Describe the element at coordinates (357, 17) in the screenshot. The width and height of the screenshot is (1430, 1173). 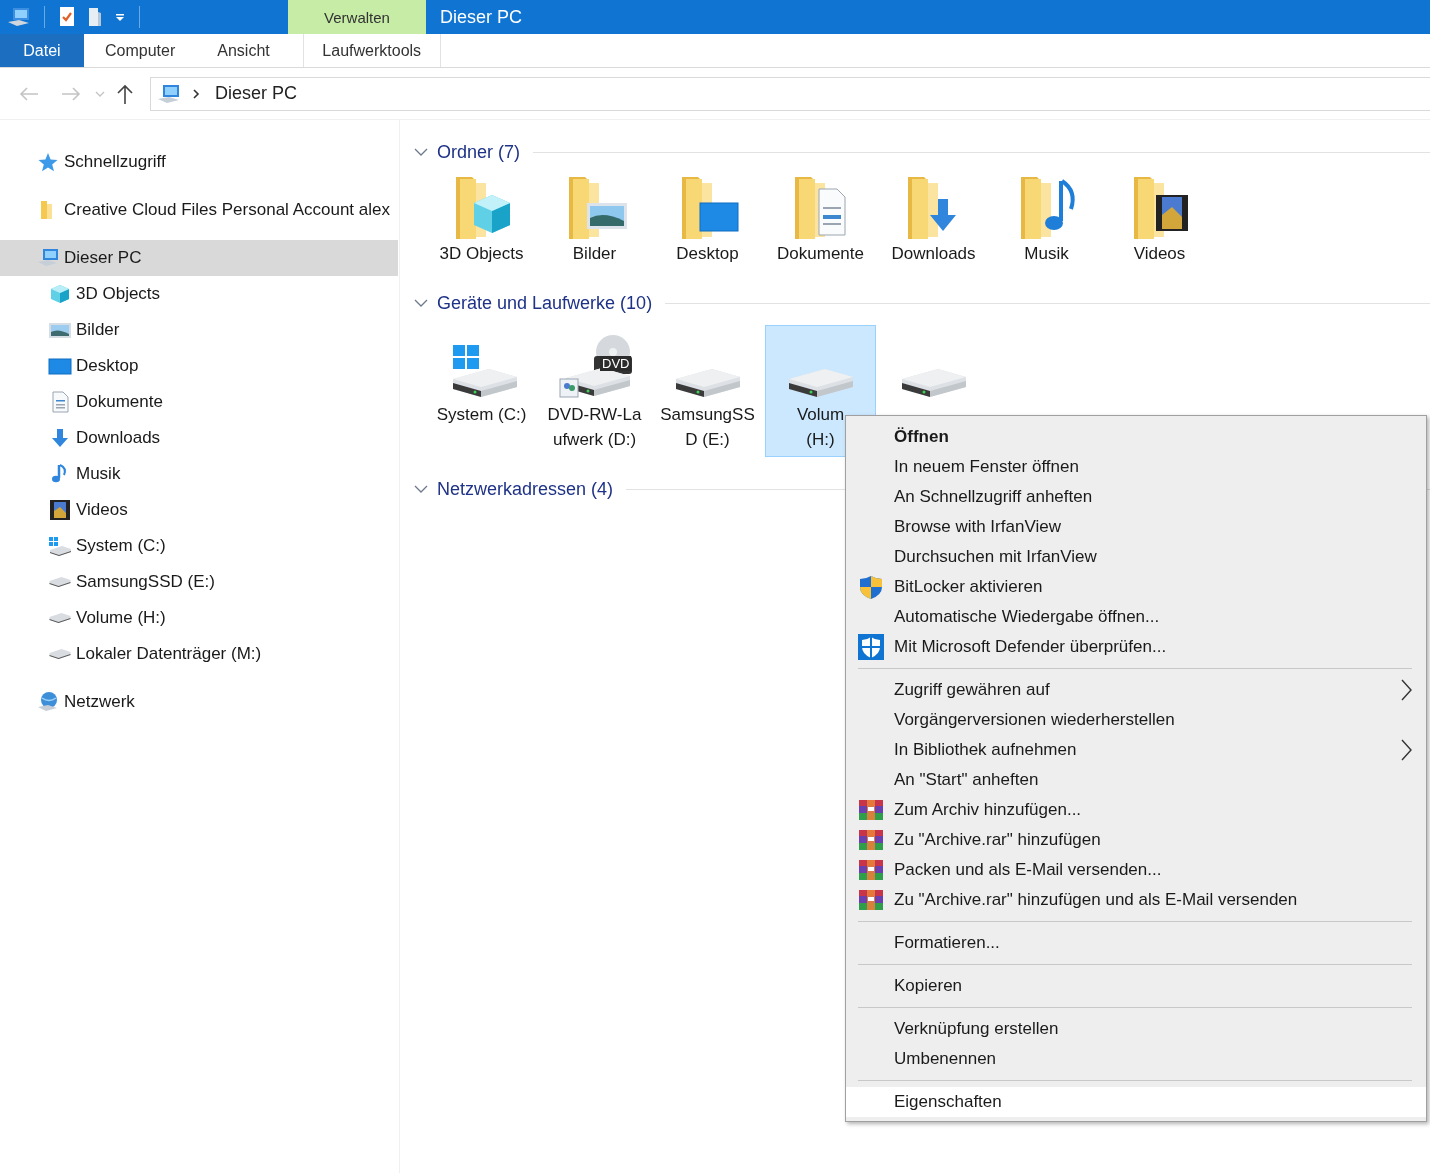
I see `contextual-tab-group-label: Verwalten` at that location.